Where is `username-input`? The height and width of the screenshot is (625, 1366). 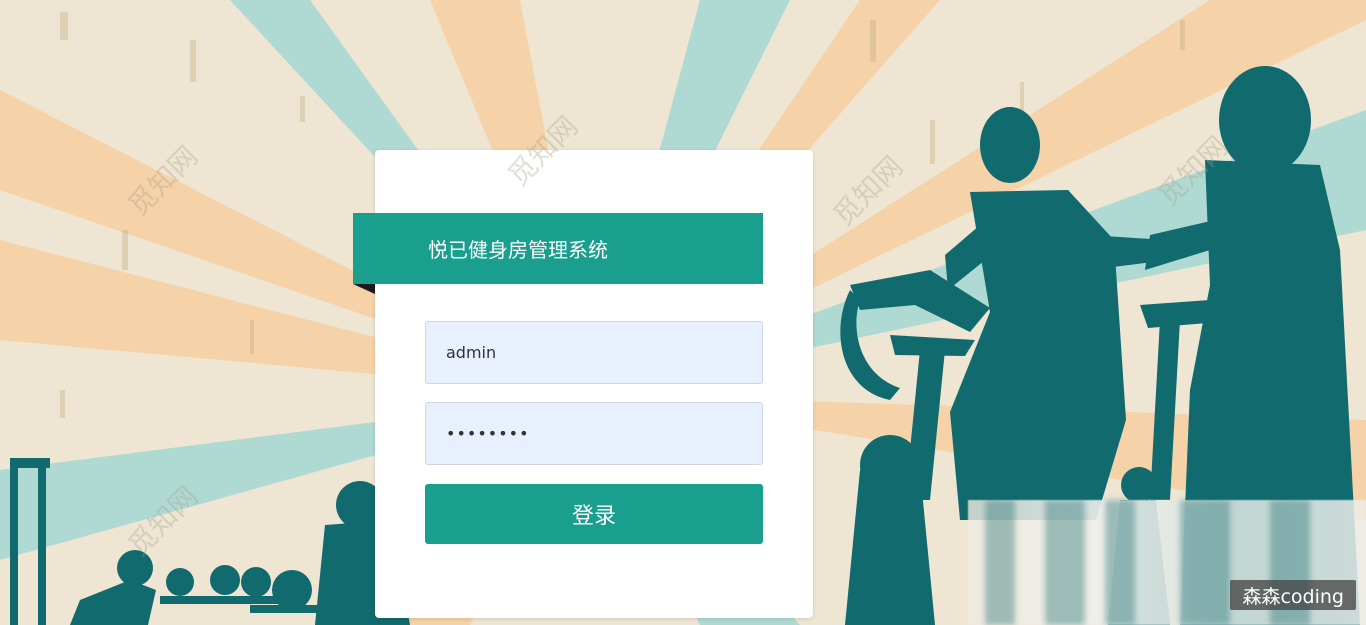
username-input is located at coordinates (594, 352).